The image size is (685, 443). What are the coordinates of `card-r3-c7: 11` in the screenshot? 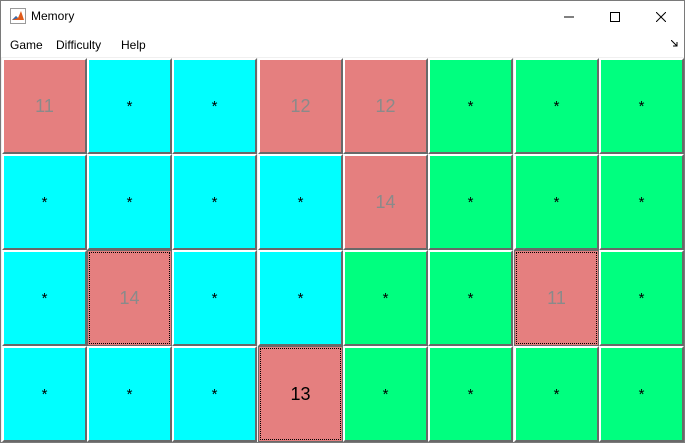 It's located at (556, 298).